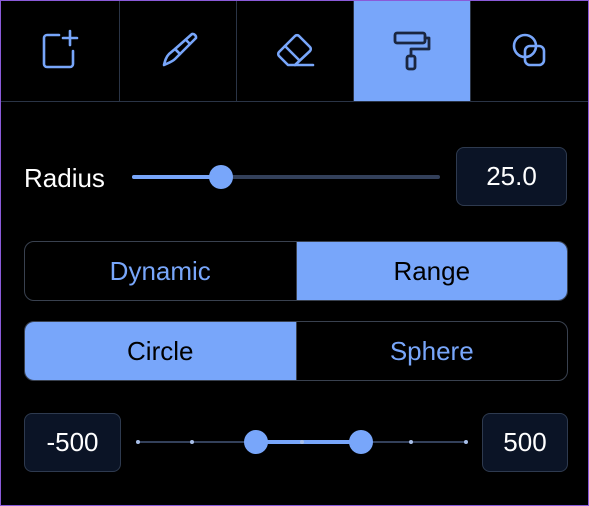 The width and height of the screenshot is (589, 506). I want to click on range-min-field: -500, so click(72, 442).